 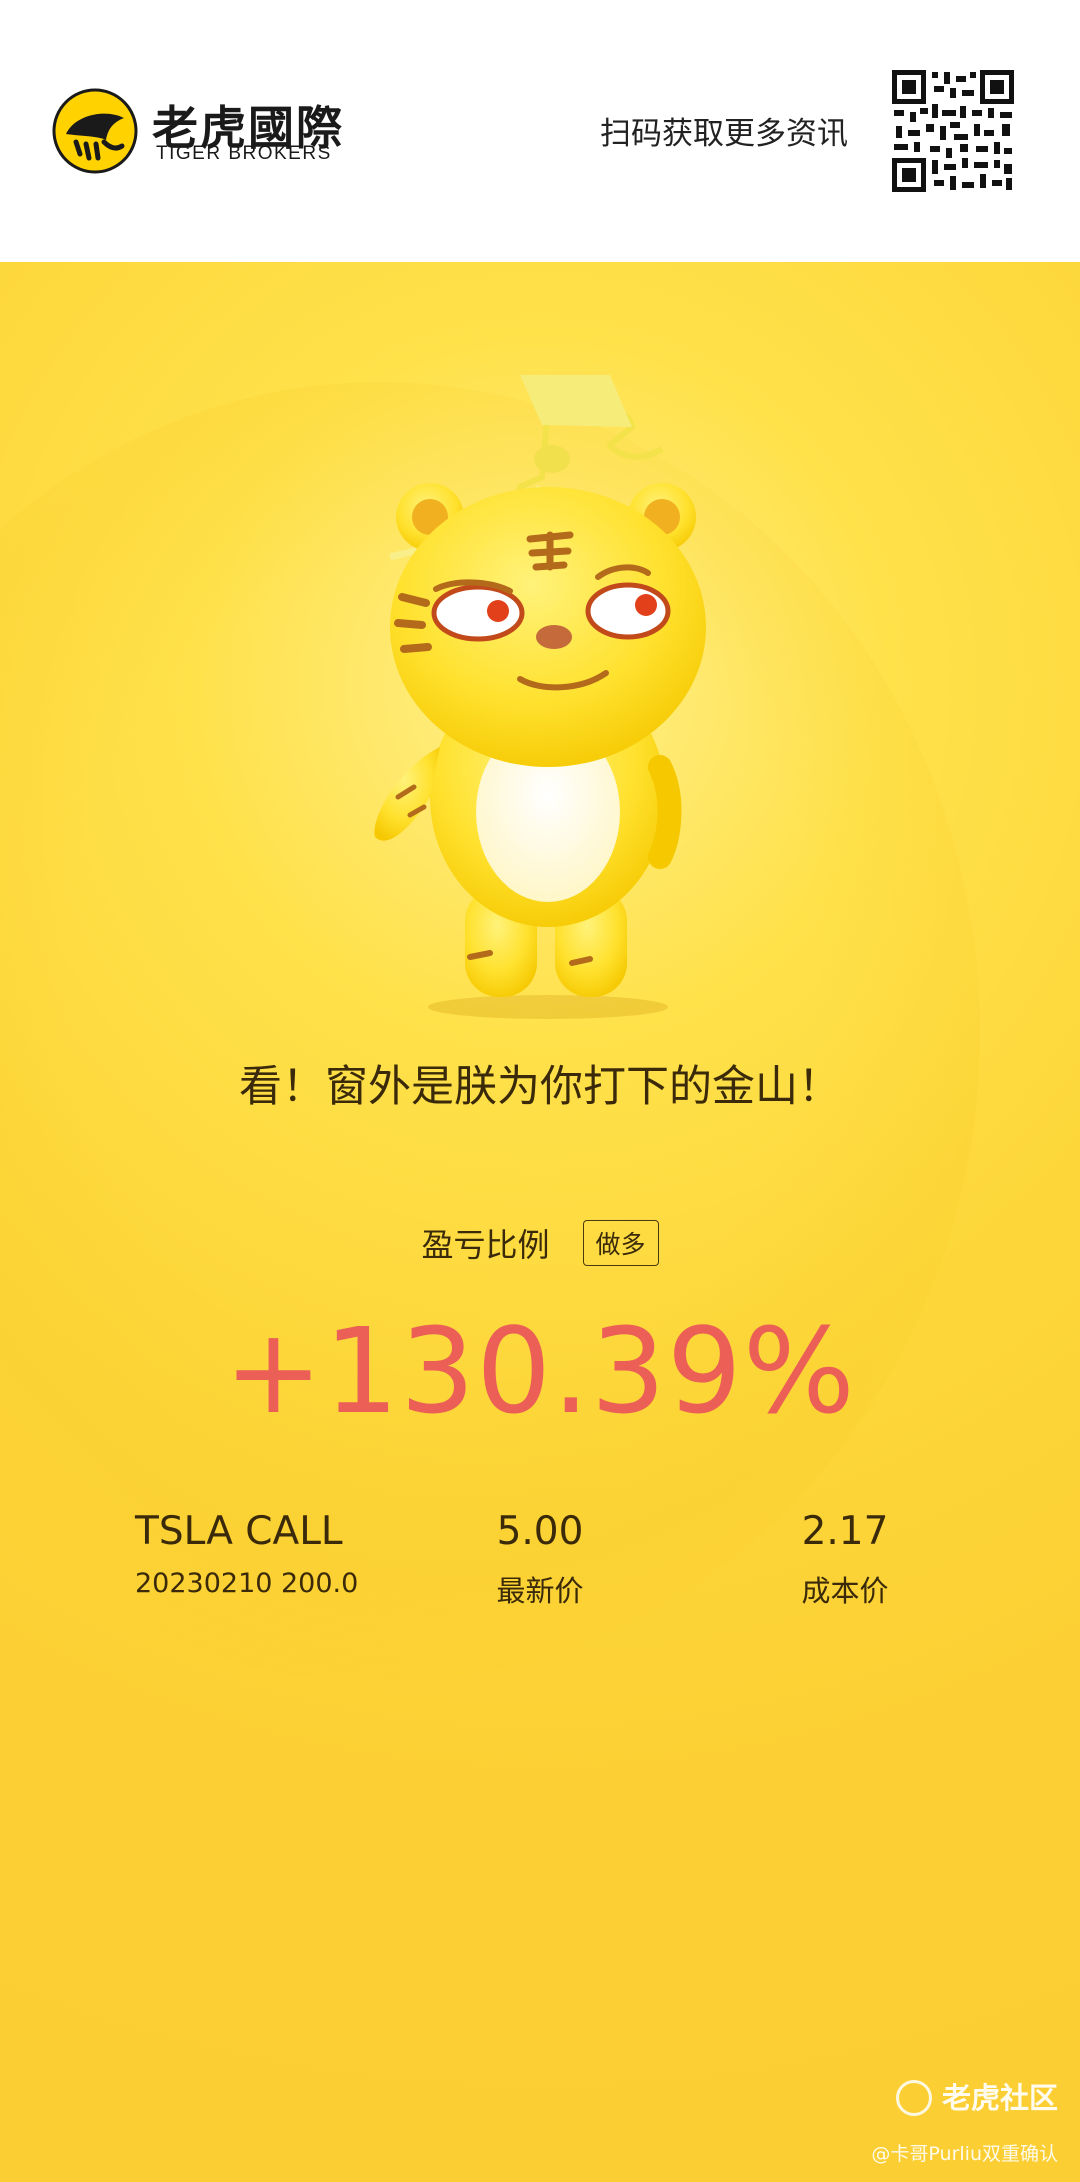 I want to click on profit-ratio-row: 盈亏比例 做多, so click(x=540, y=1243).